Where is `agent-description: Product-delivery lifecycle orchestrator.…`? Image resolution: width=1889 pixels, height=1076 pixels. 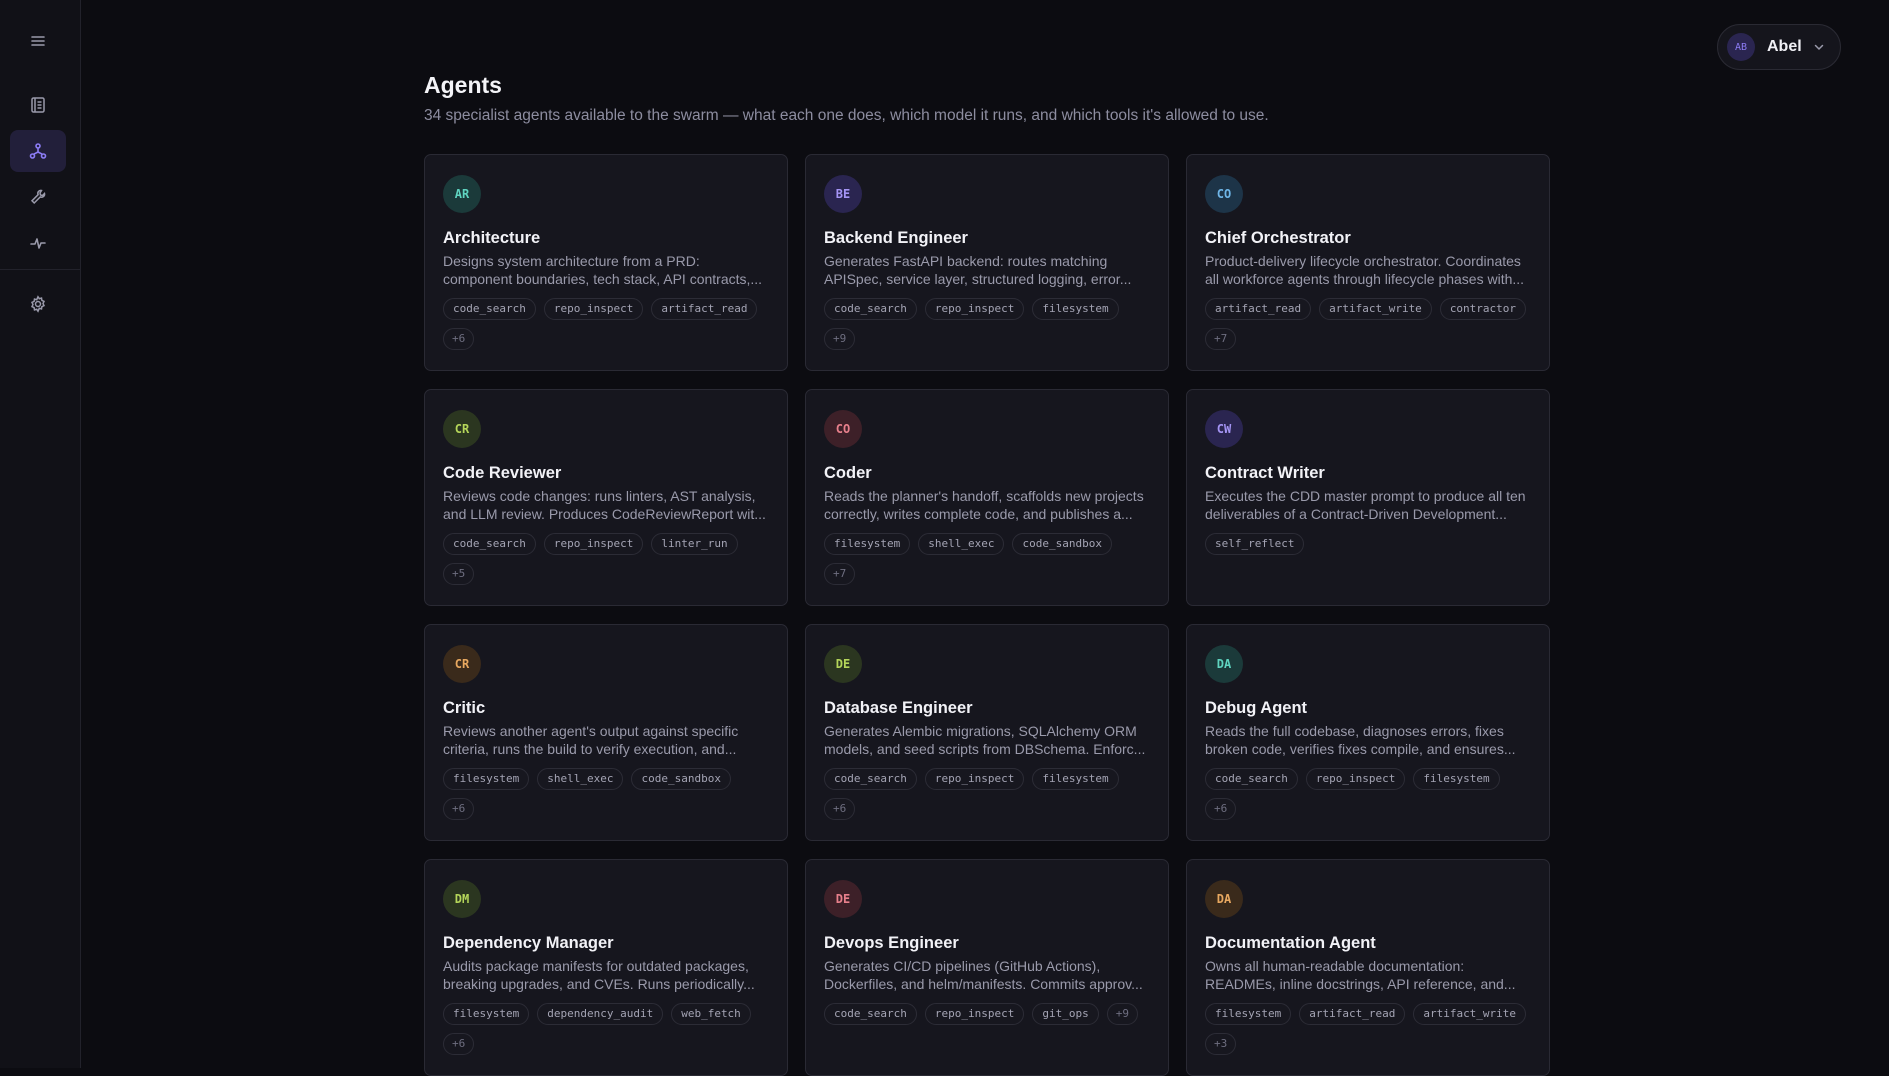 agent-description: Product-delivery lifecycle orchestrator.… is located at coordinates (1365, 270).